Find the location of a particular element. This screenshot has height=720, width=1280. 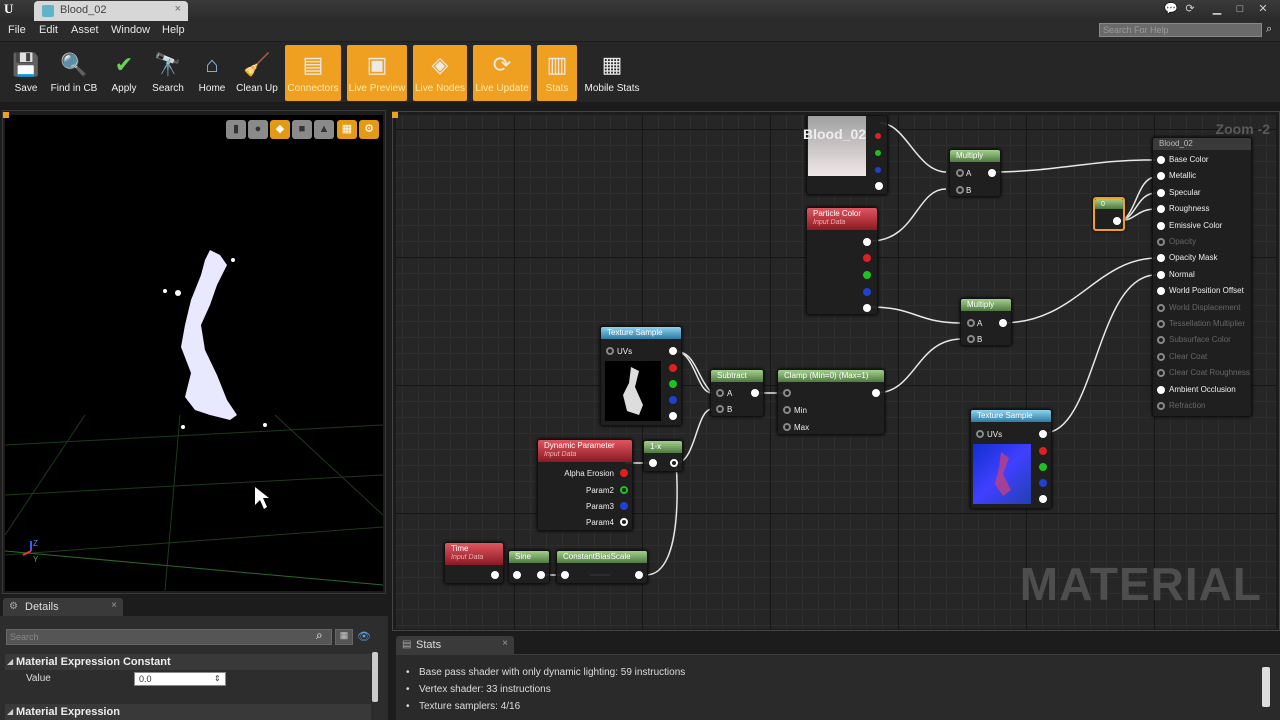

live-update-button: ⟳ Live Update is located at coordinates (502, 73).